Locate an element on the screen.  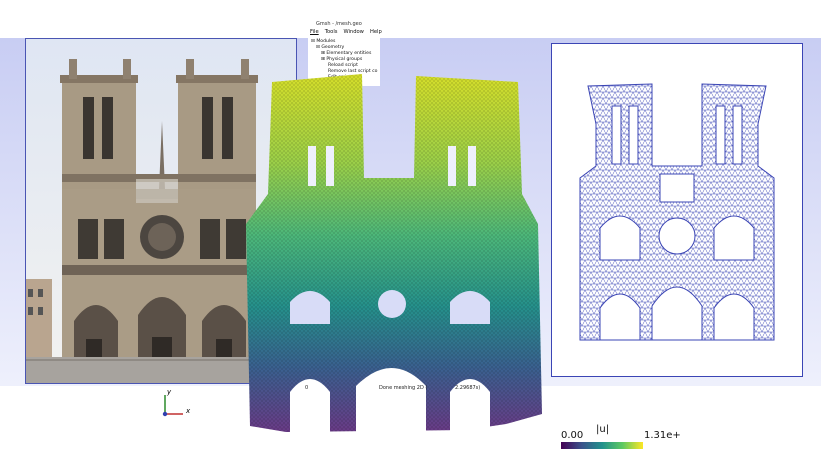
tree-item-reload: Reload script is located at coordinates (343, 65).